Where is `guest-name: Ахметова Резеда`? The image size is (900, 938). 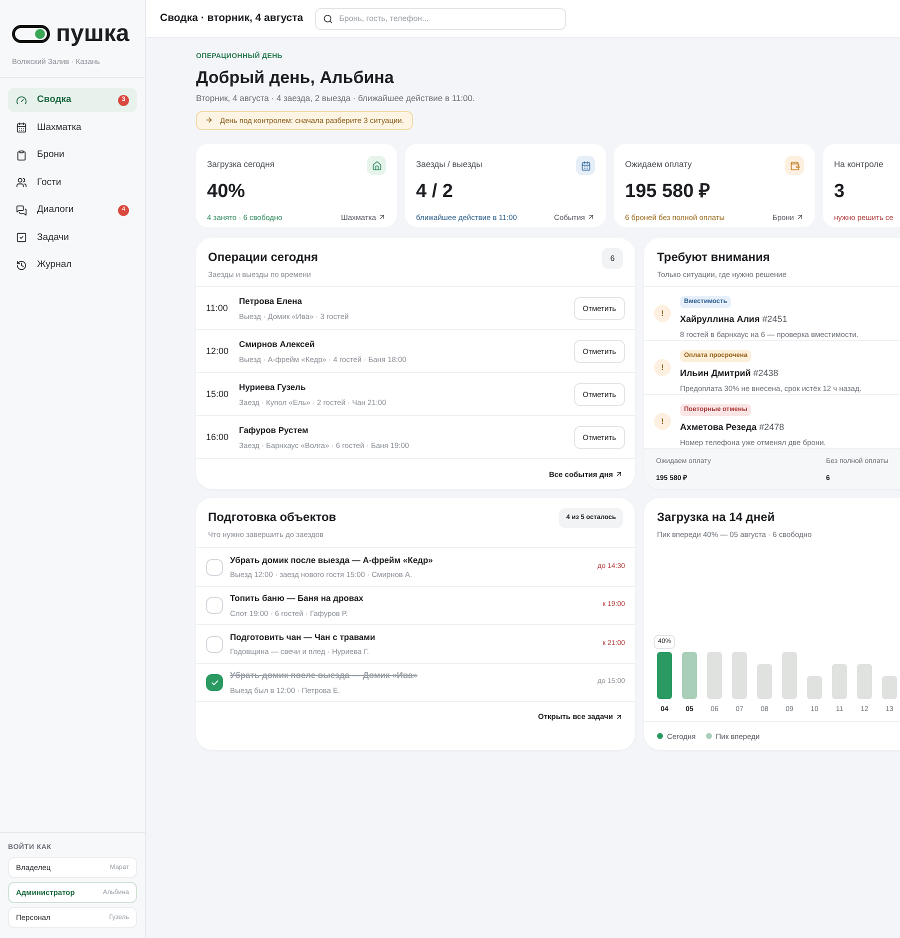
guest-name: Ахметова Резеда is located at coordinates (718, 427).